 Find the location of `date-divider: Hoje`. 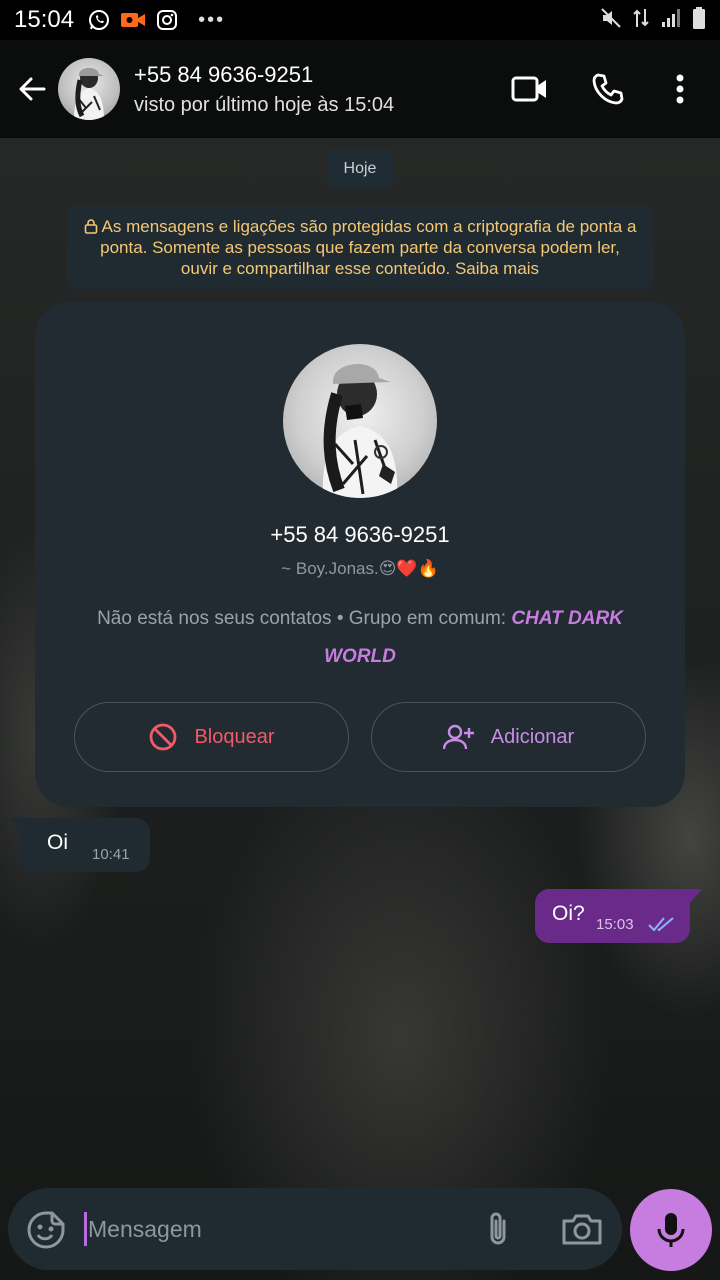

date-divider: Hoje is located at coordinates (360, 169).